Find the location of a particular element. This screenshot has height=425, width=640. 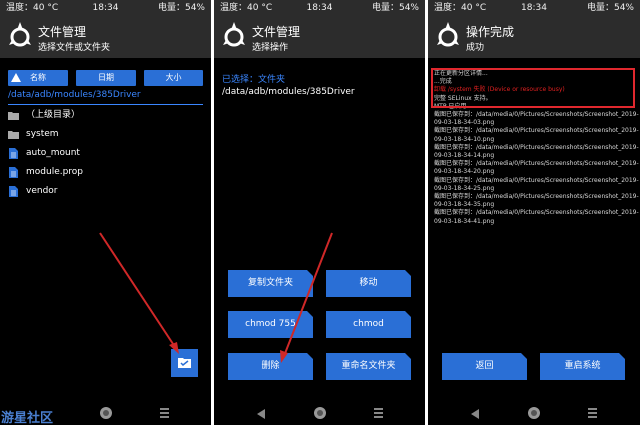

file-name: （上级目录） is located at coordinates (53, 115).